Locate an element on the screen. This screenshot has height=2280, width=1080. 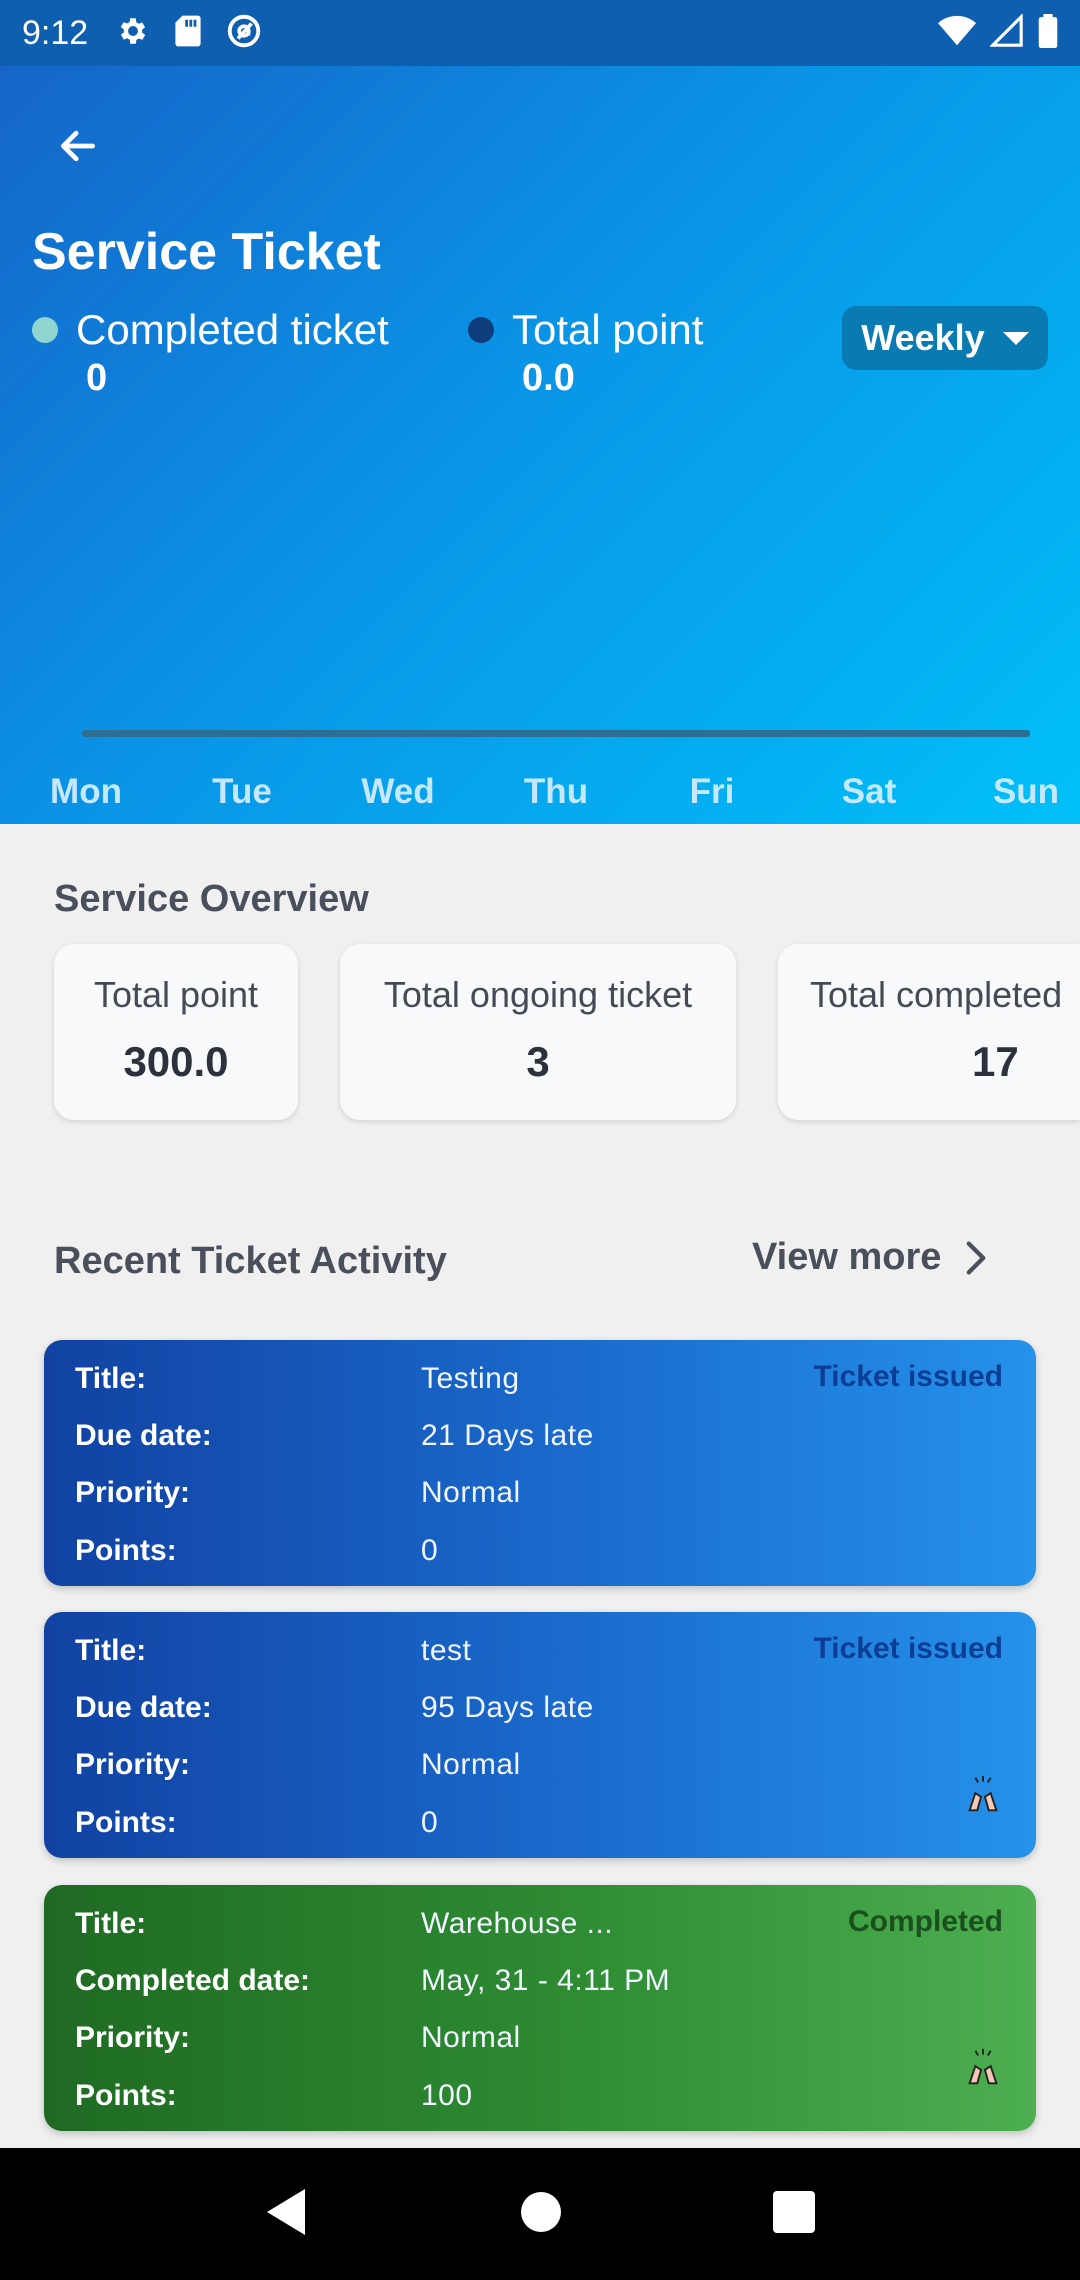
ticket-status: Completed is located at coordinates (925, 1921).